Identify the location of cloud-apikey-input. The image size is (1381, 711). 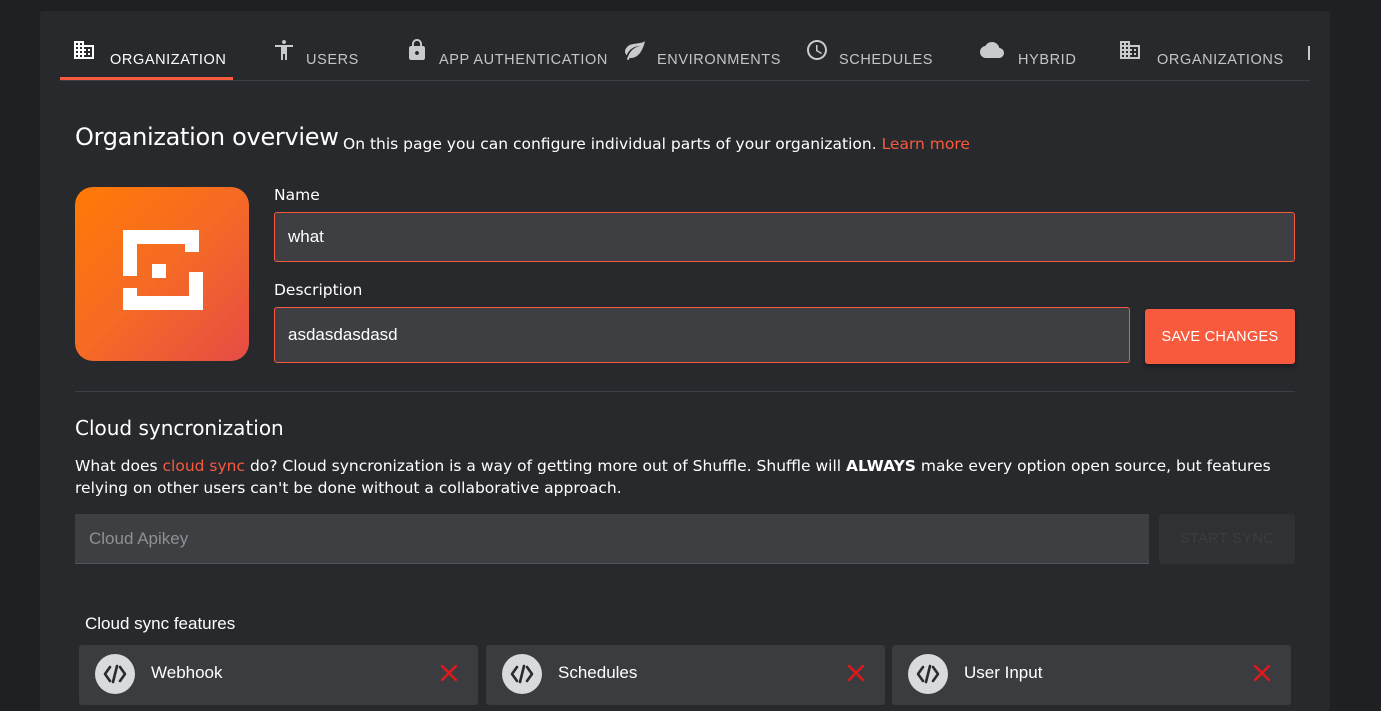
(612, 539).